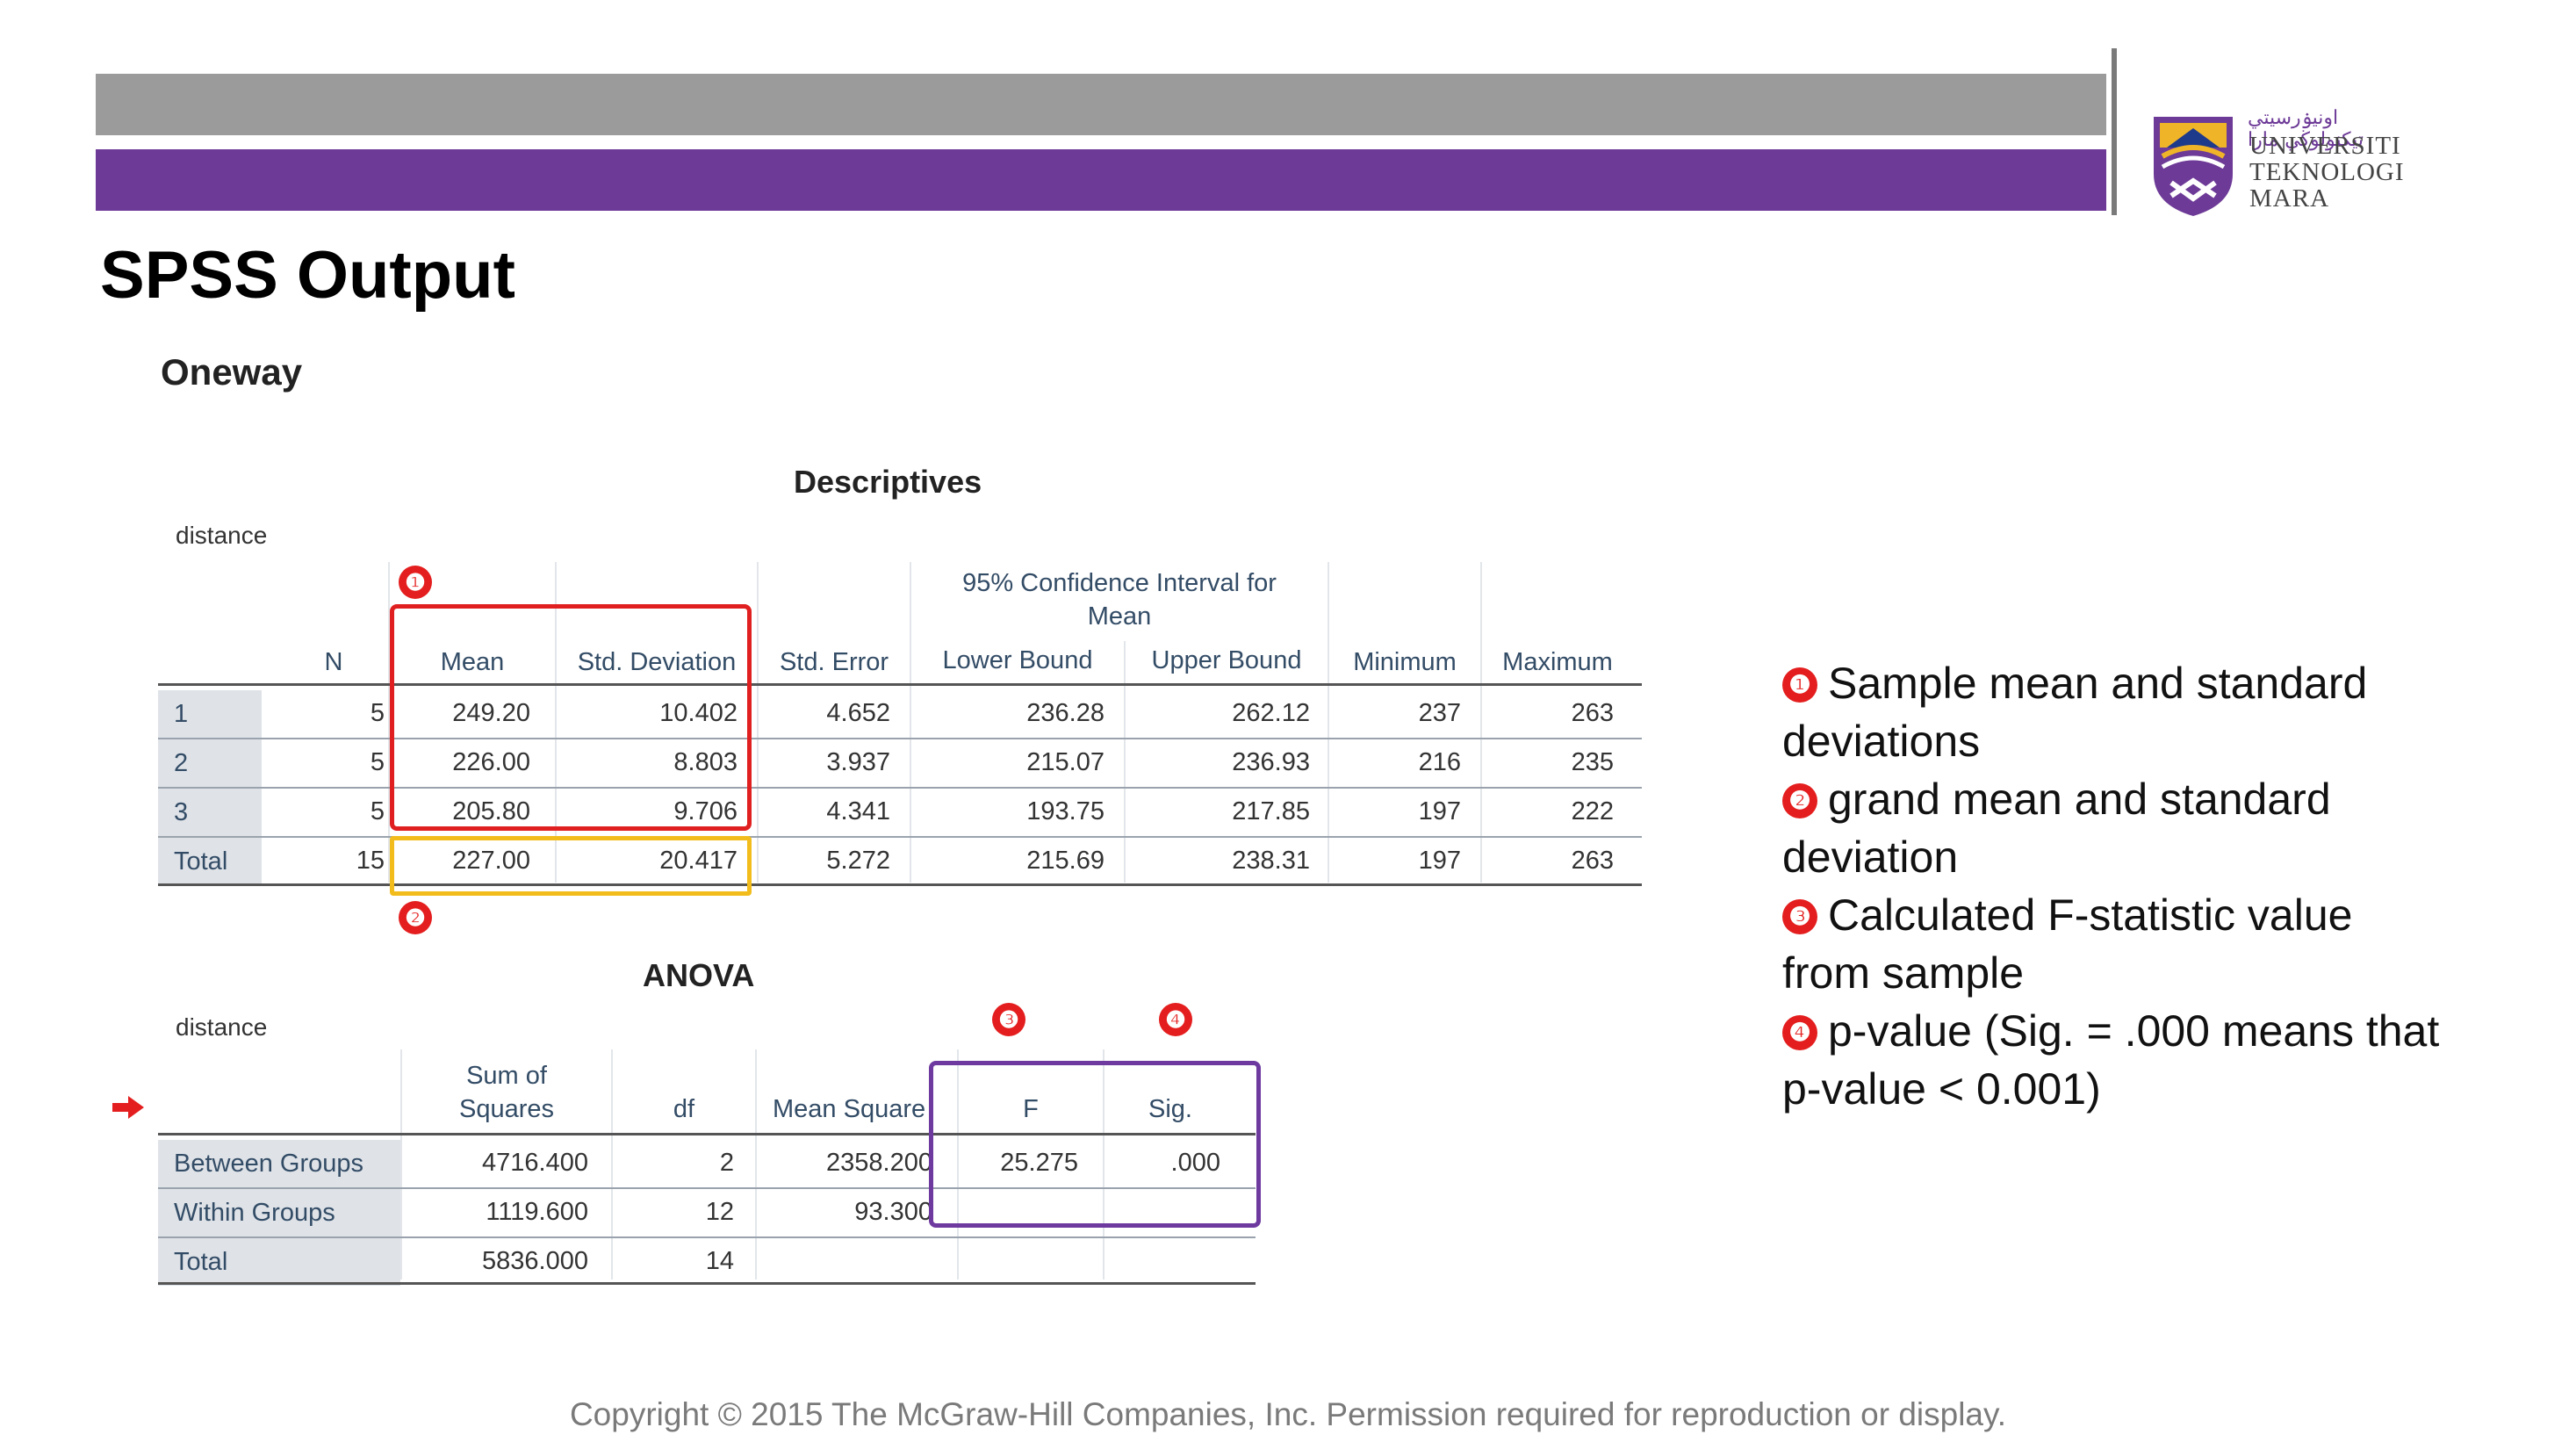 Image resolution: width=2576 pixels, height=1449 pixels. Describe the element at coordinates (1271, 811) in the screenshot. I see `cell-upper-bound: 217.85` at that location.